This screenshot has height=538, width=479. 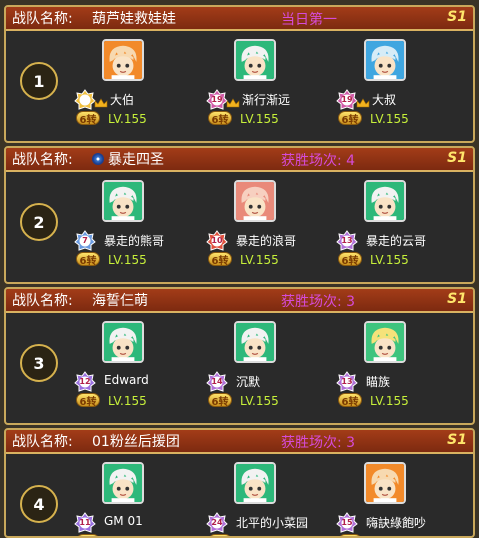 What do you see at coordinates (272, 523) in the screenshot?
I see `player-name: 北平的小菜园` at bounding box center [272, 523].